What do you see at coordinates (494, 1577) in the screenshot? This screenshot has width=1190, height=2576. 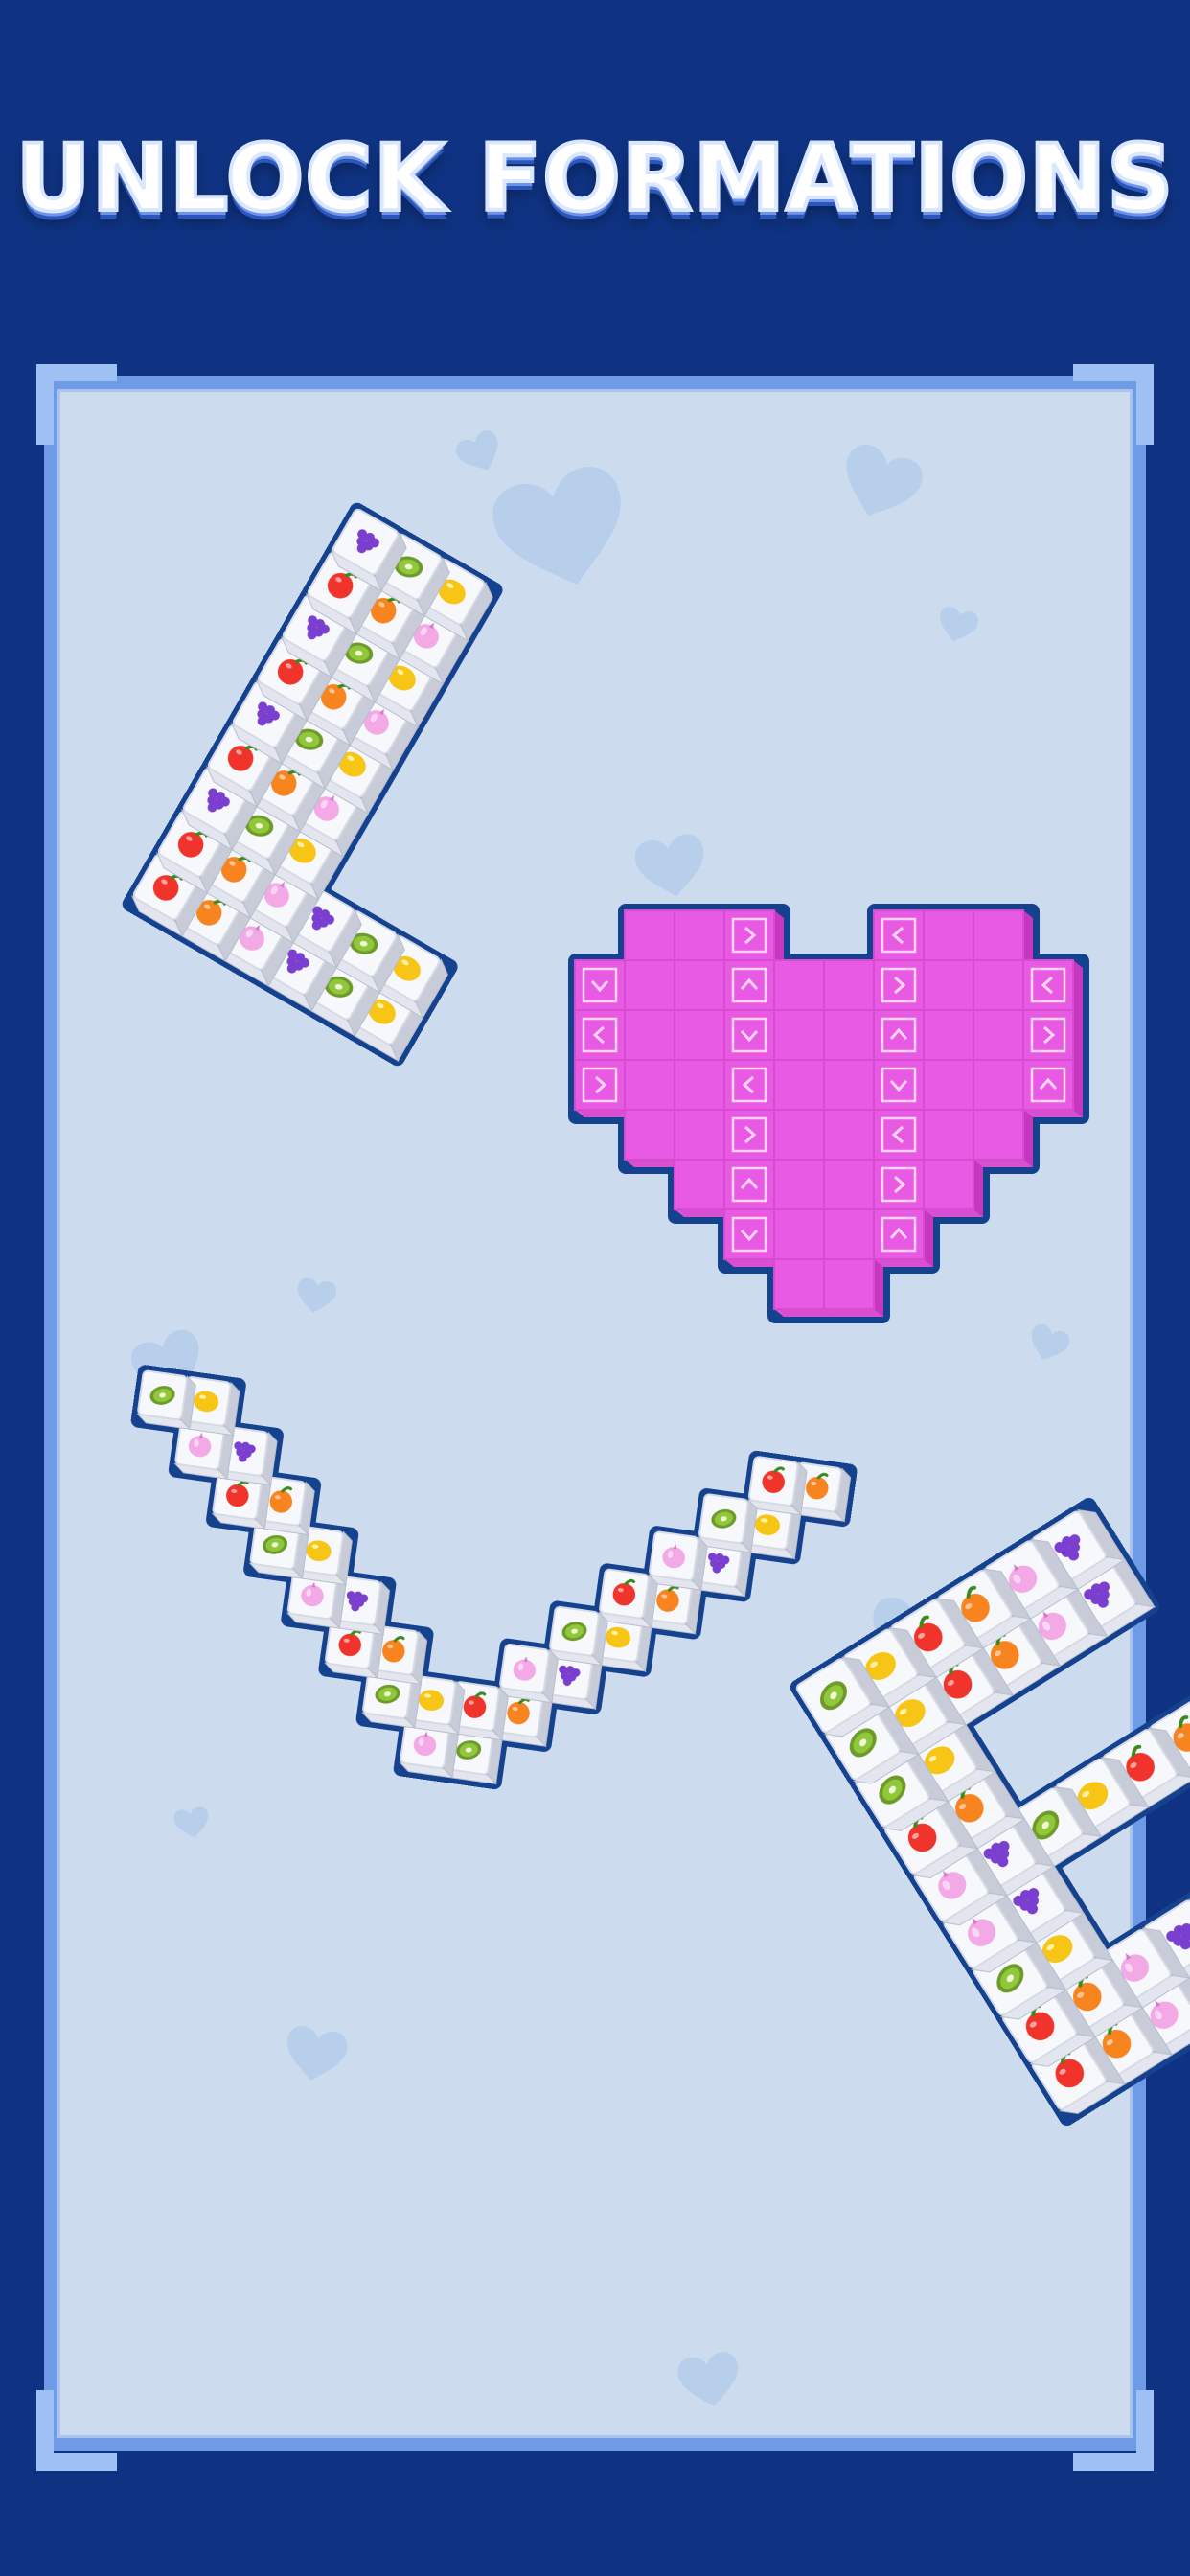 I see `letter-v-formation` at bounding box center [494, 1577].